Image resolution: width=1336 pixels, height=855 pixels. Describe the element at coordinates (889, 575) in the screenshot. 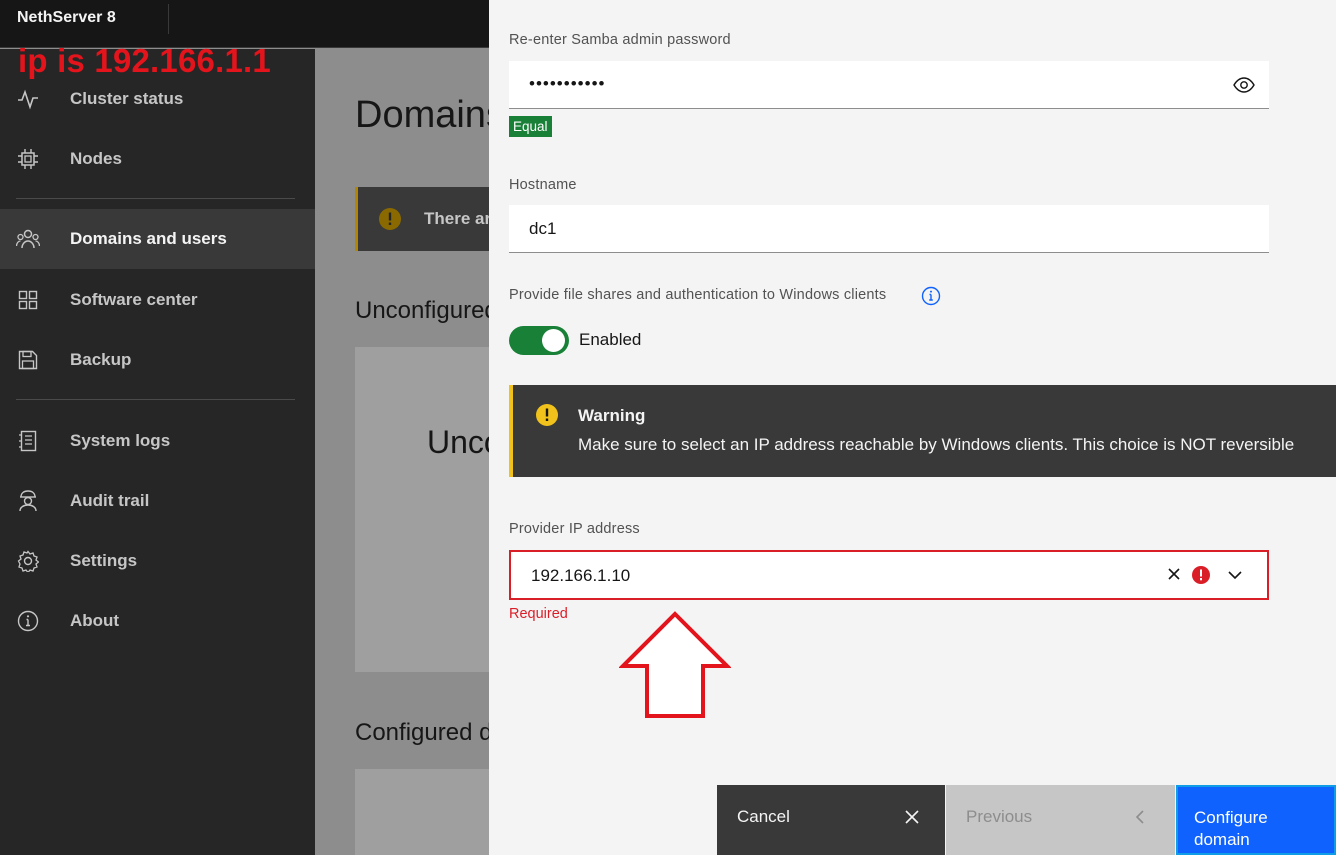

I see `provider-ip-combobox: 192.166.1.10` at that location.